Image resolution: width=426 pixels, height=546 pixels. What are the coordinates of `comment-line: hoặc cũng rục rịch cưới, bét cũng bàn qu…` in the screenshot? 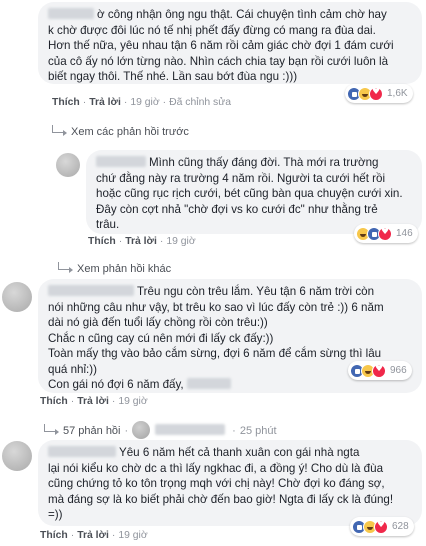 It's located at (249, 193).